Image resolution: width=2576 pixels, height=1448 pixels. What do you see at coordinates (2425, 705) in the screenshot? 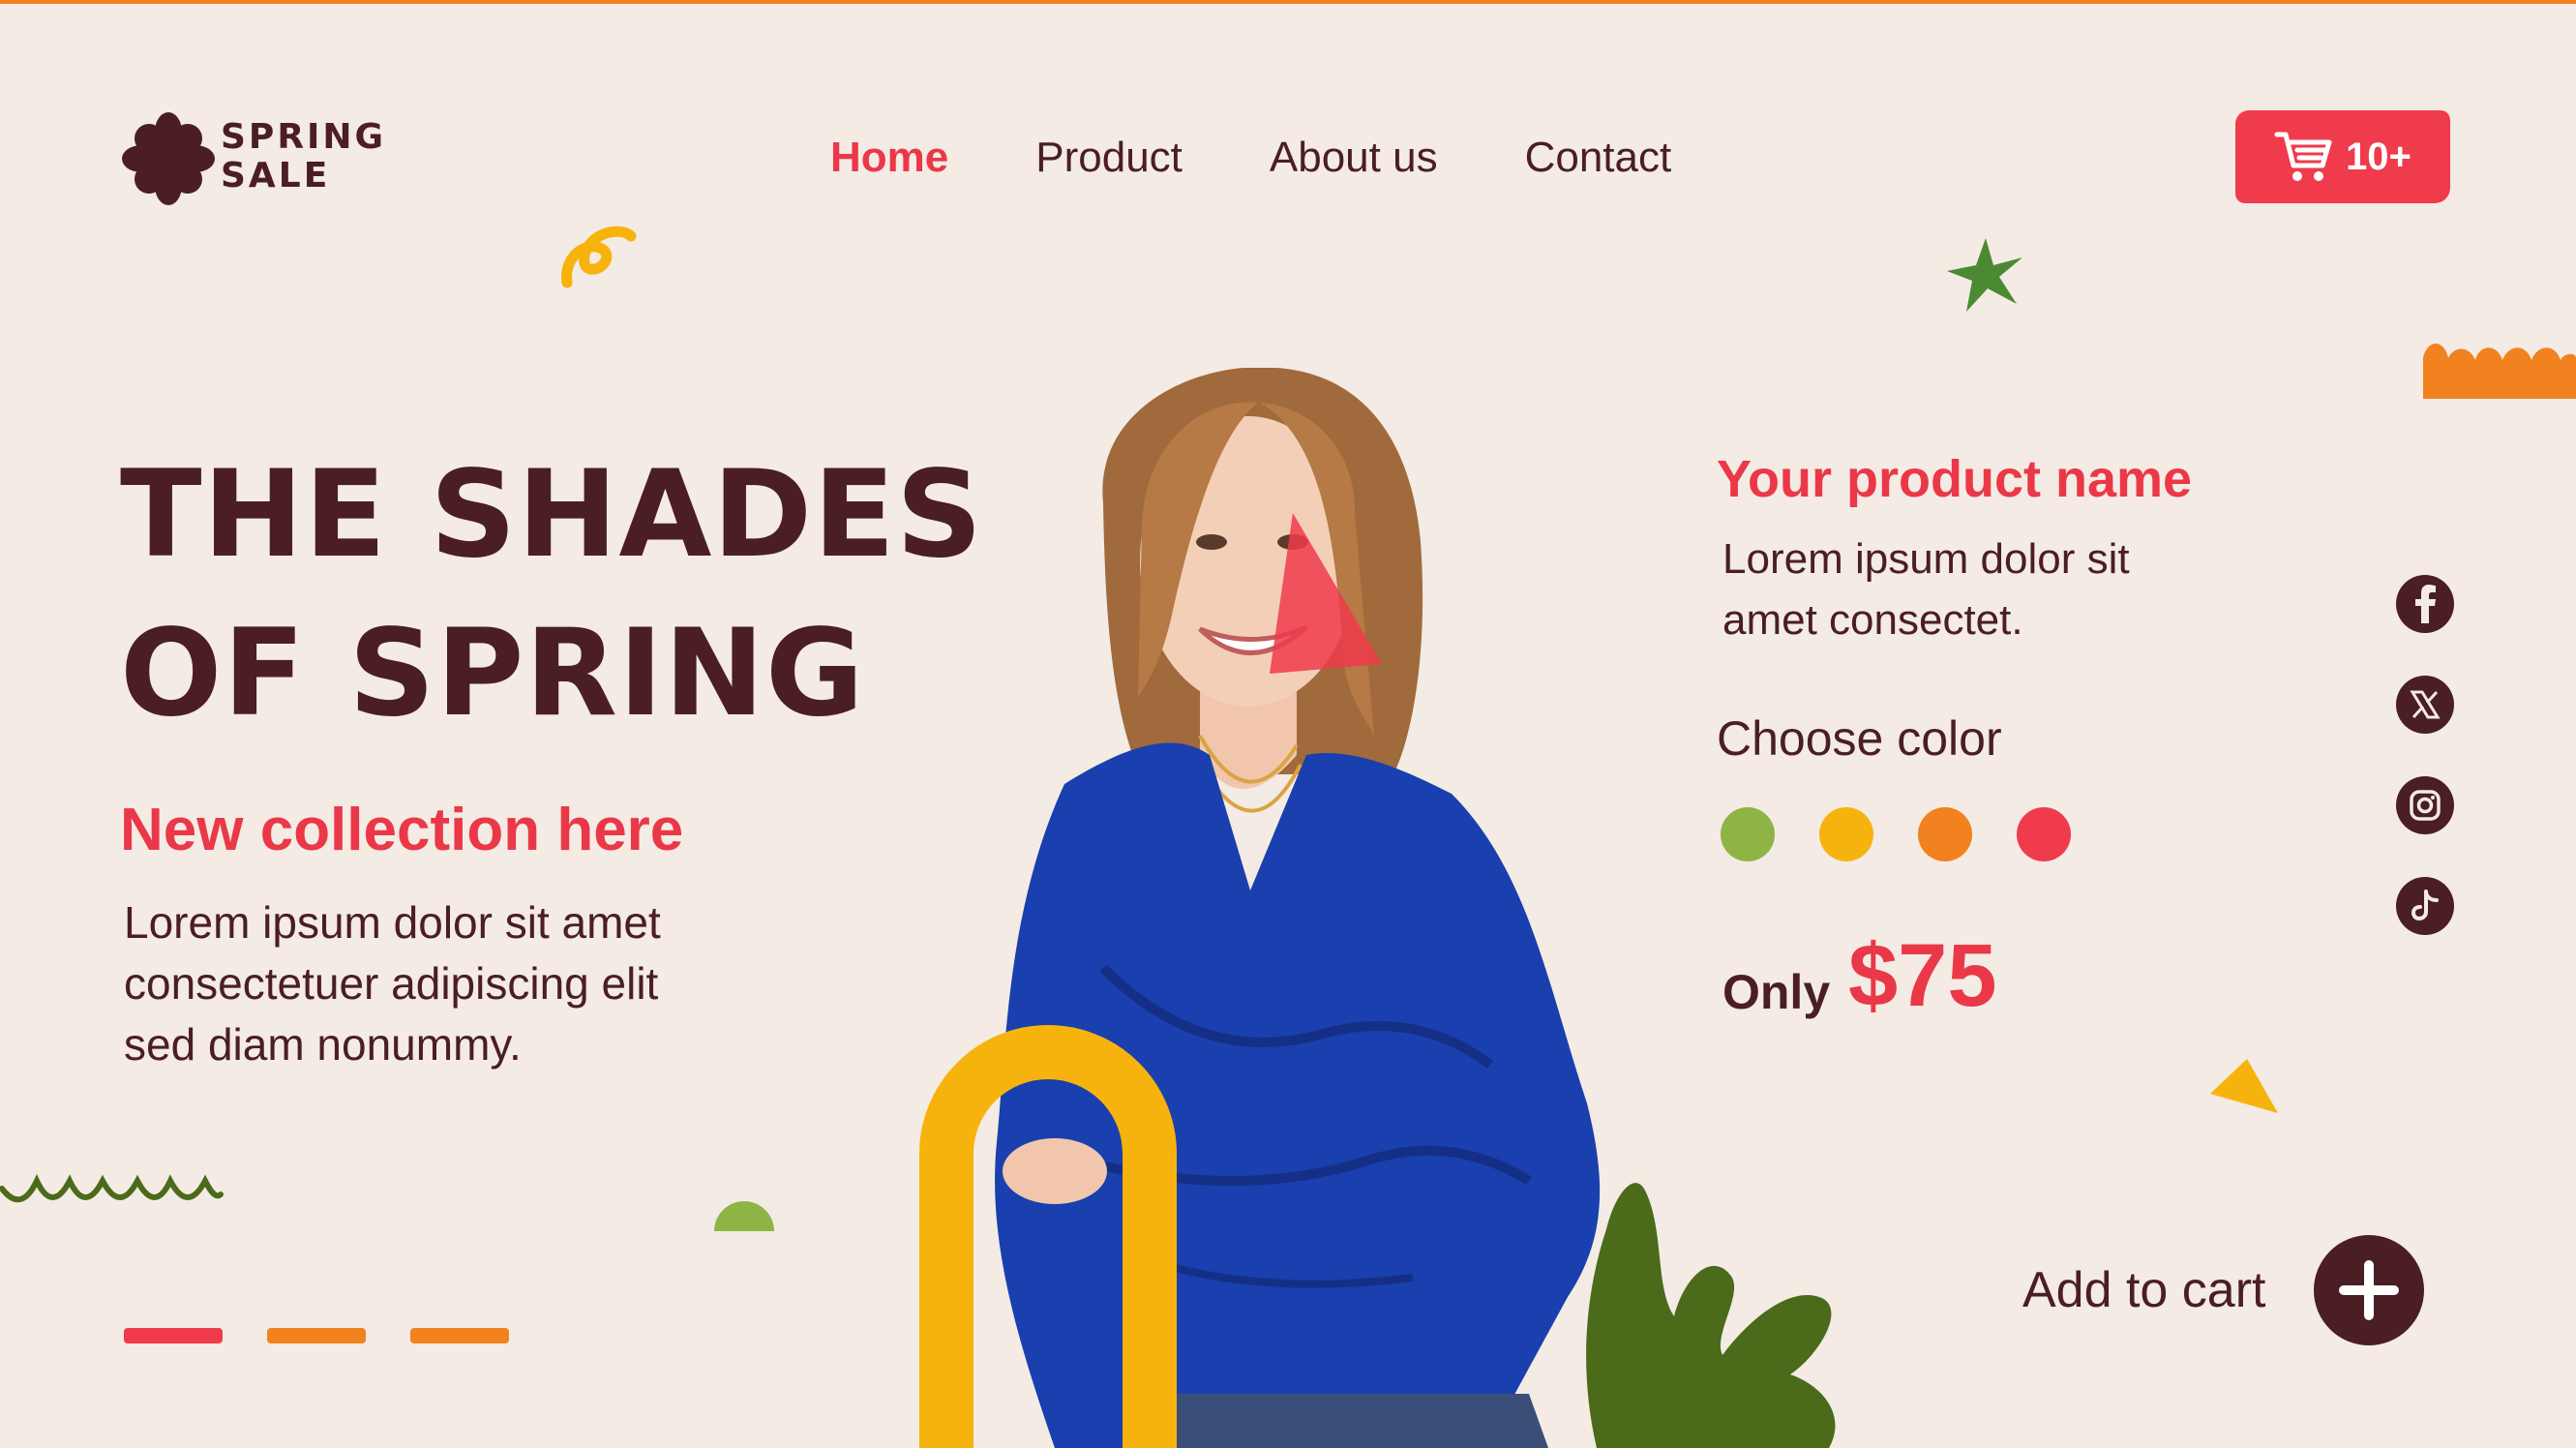
I see `x-icon` at bounding box center [2425, 705].